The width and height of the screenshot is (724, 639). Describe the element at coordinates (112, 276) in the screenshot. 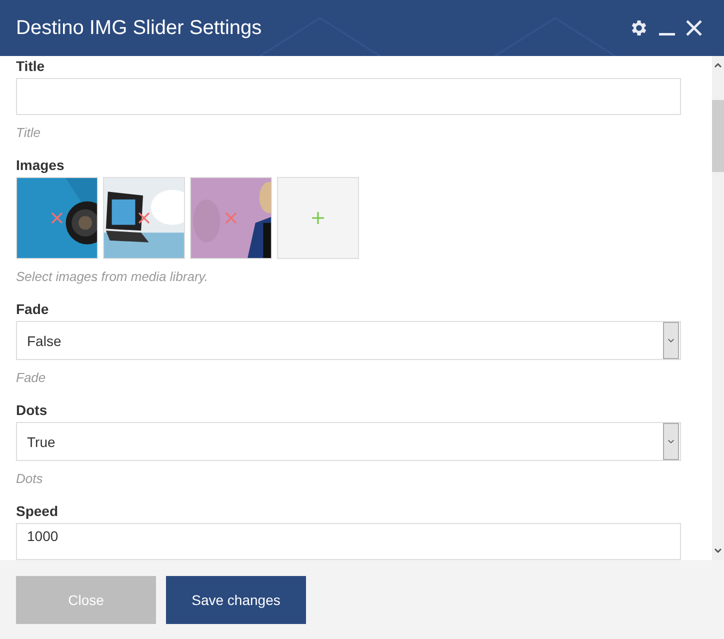

I see `help-text: Select images from media library.` at that location.